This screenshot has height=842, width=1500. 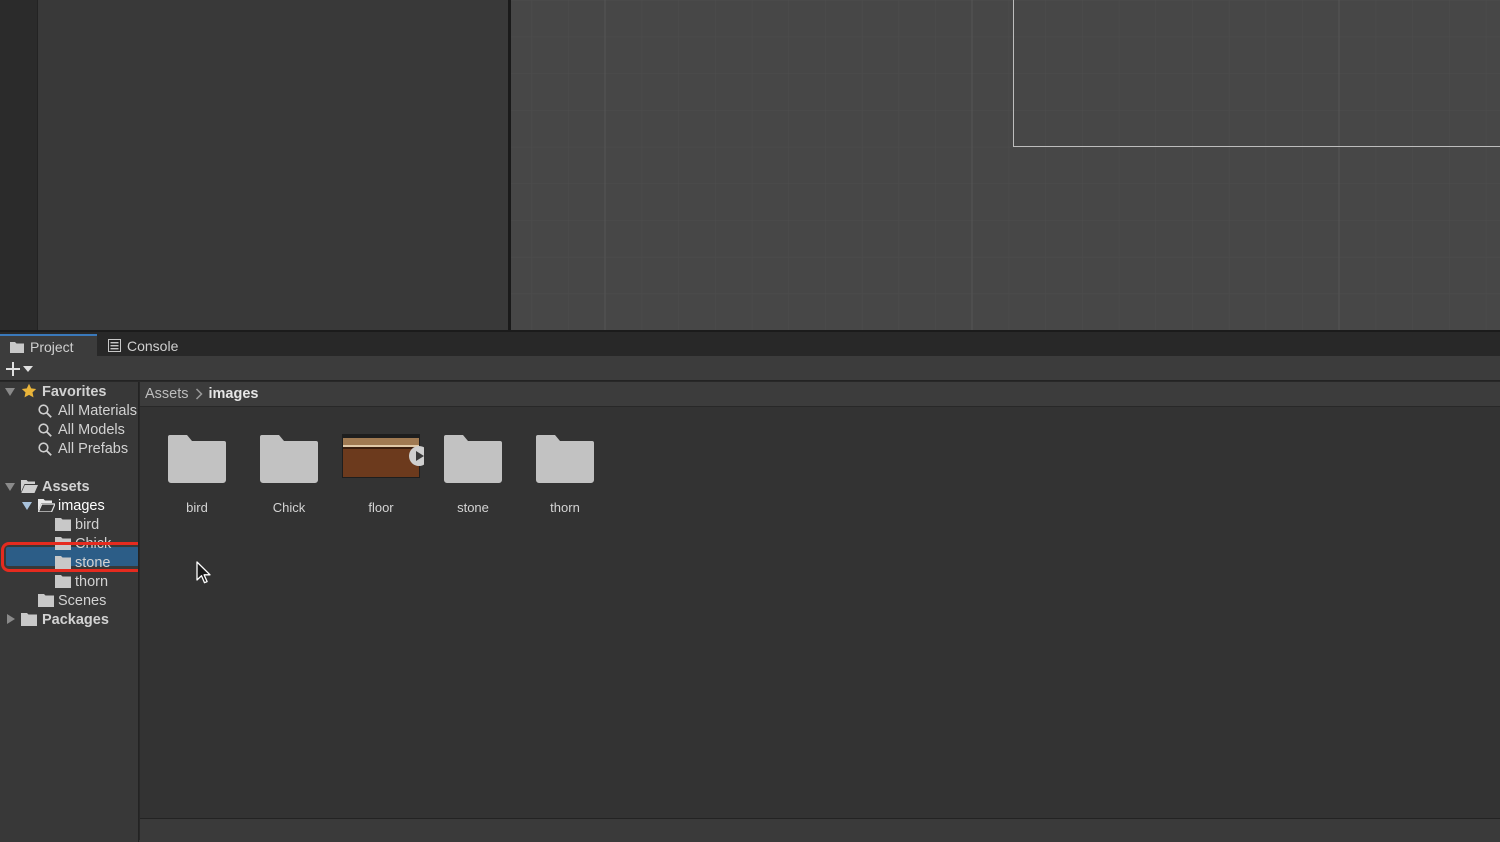 What do you see at coordinates (820, 394) in the screenshot?
I see `breadcrumb: Assets images` at bounding box center [820, 394].